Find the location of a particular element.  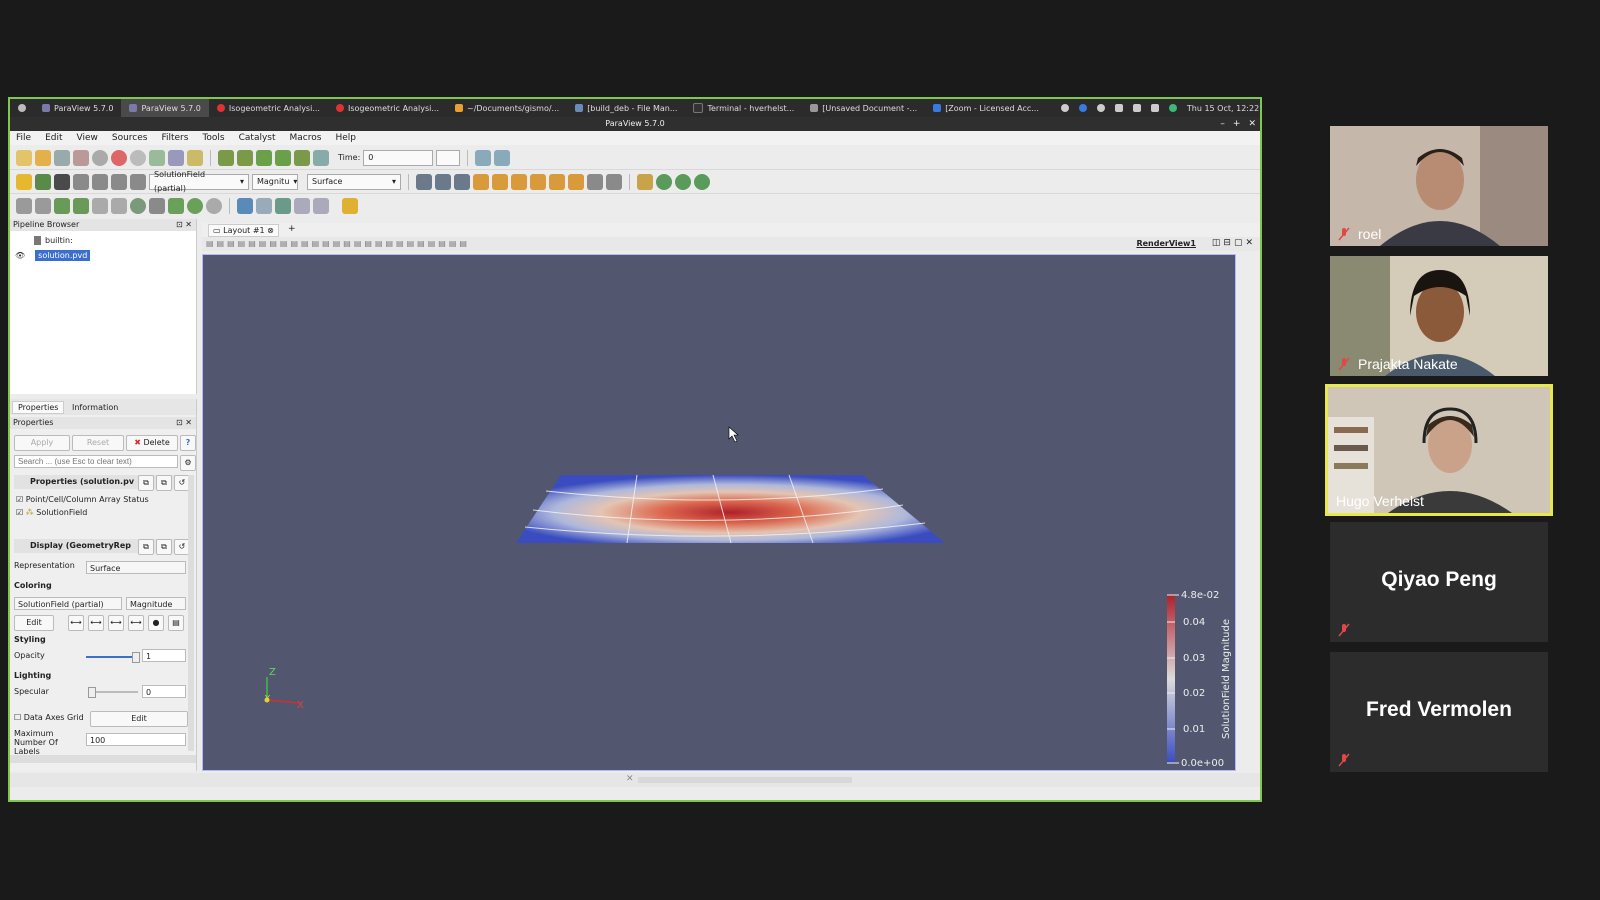

tab-layout: ▭ Layout #1 ⊗ is located at coordinates (243, 230).